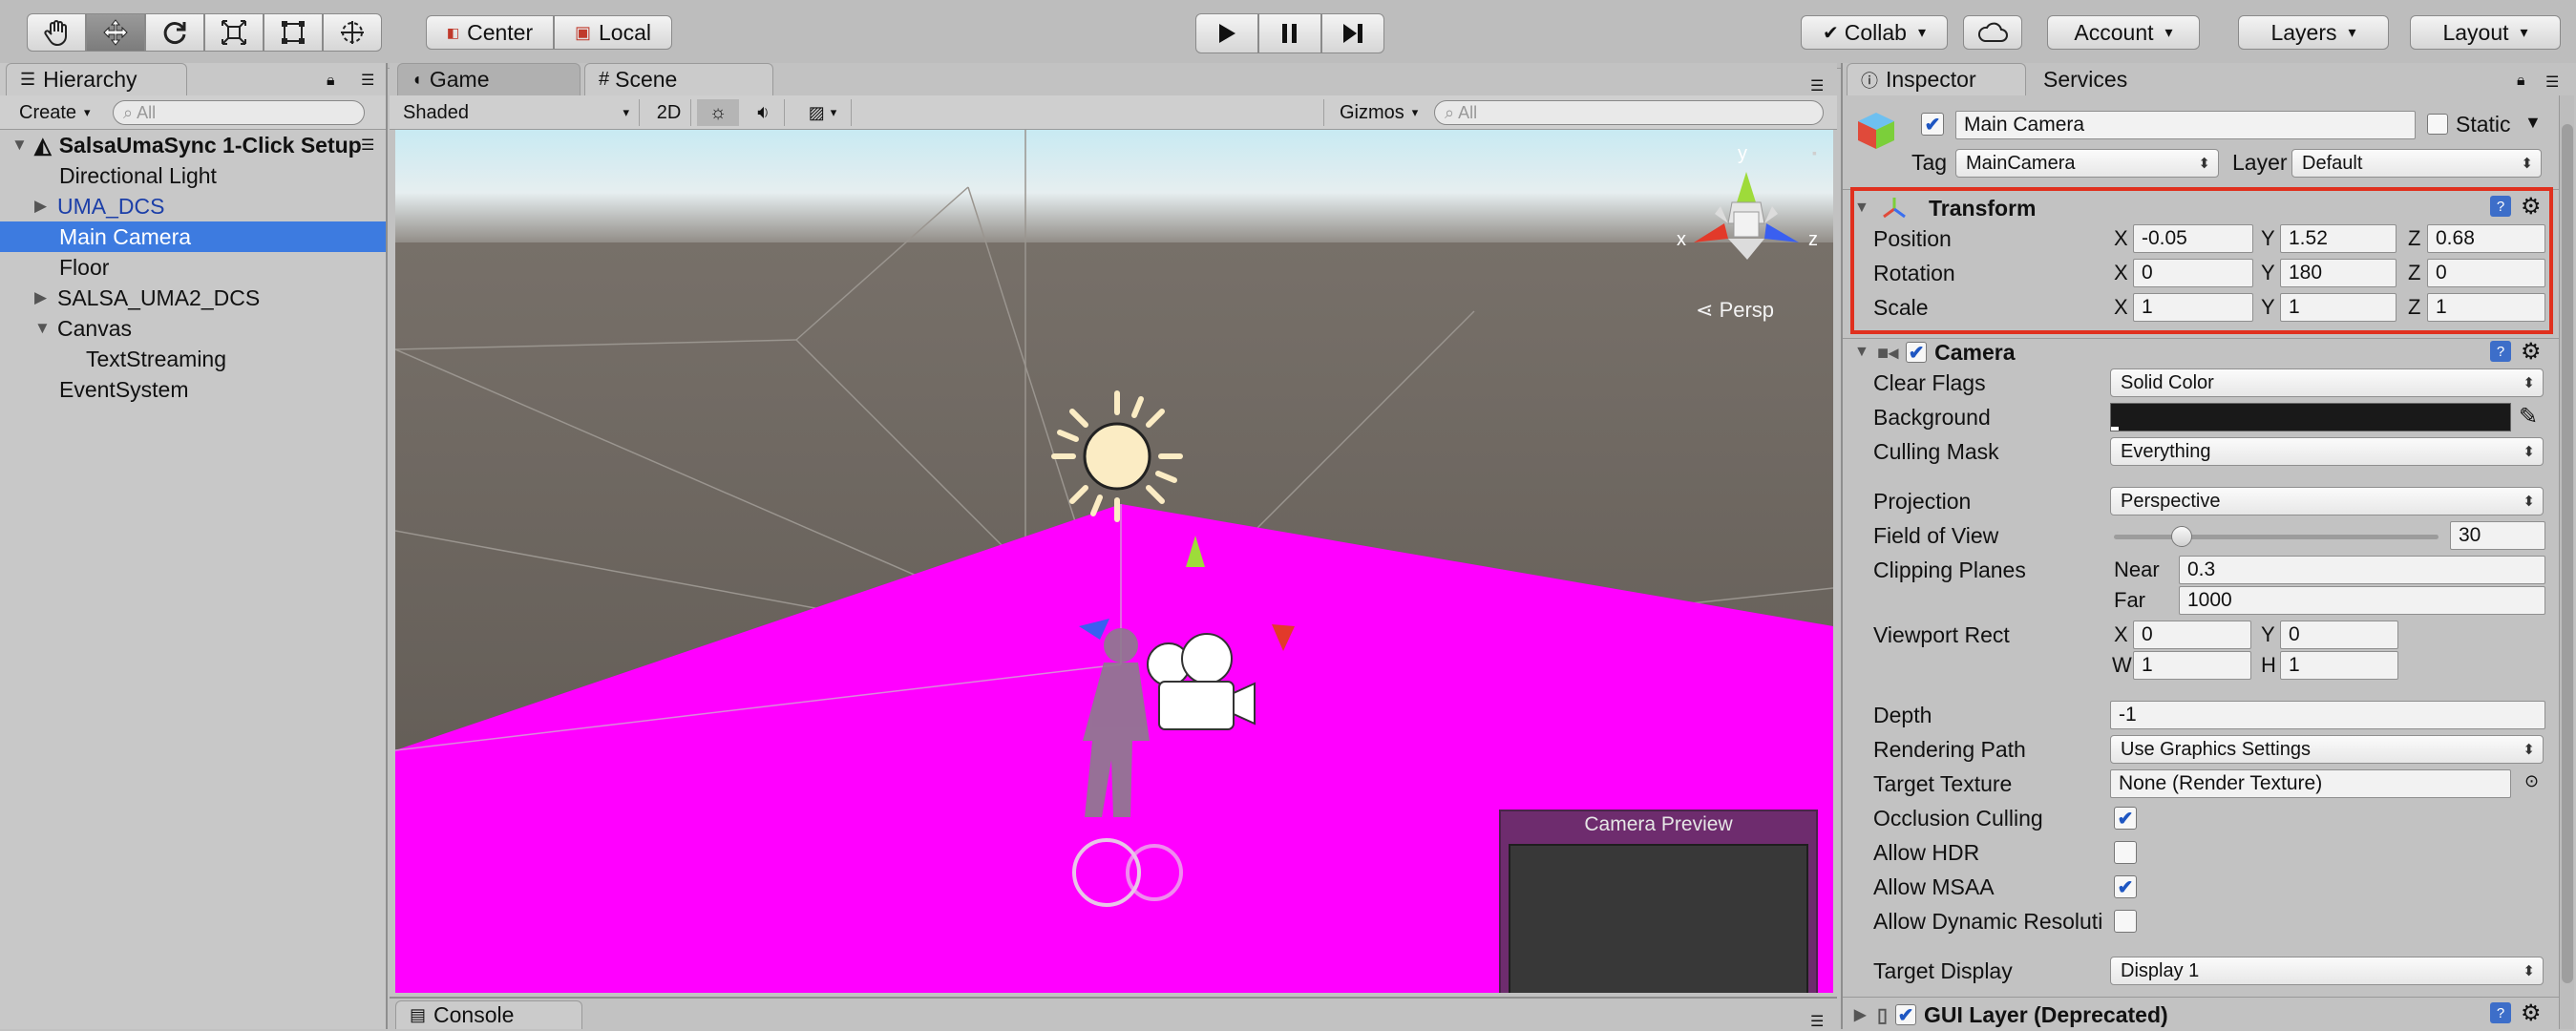 The width and height of the screenshot is (2576, 1031). I want to click on fov-input: 30, so click(2497, 535).